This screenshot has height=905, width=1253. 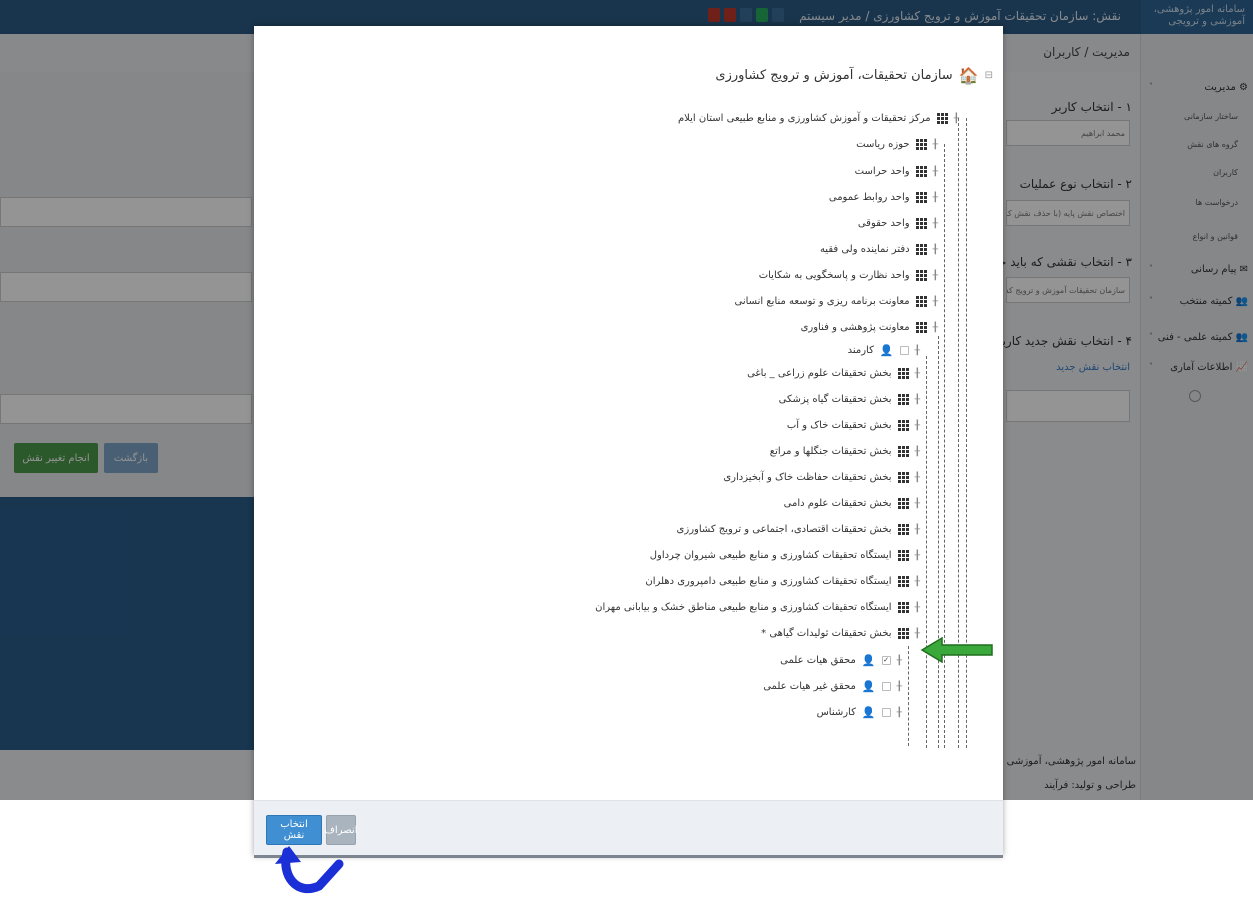 What do you see at coordinates (845, 451) in the screenshot?
I see `tree-unit-node: ╂ بخش تحقیقات جنگلها و مراتع` at bounding box center [845, 451].